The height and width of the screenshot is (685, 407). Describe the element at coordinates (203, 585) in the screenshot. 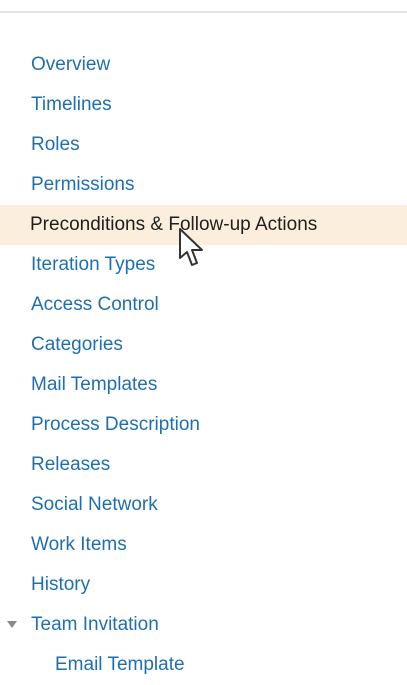

I see `nav-item-history: History` at that location.